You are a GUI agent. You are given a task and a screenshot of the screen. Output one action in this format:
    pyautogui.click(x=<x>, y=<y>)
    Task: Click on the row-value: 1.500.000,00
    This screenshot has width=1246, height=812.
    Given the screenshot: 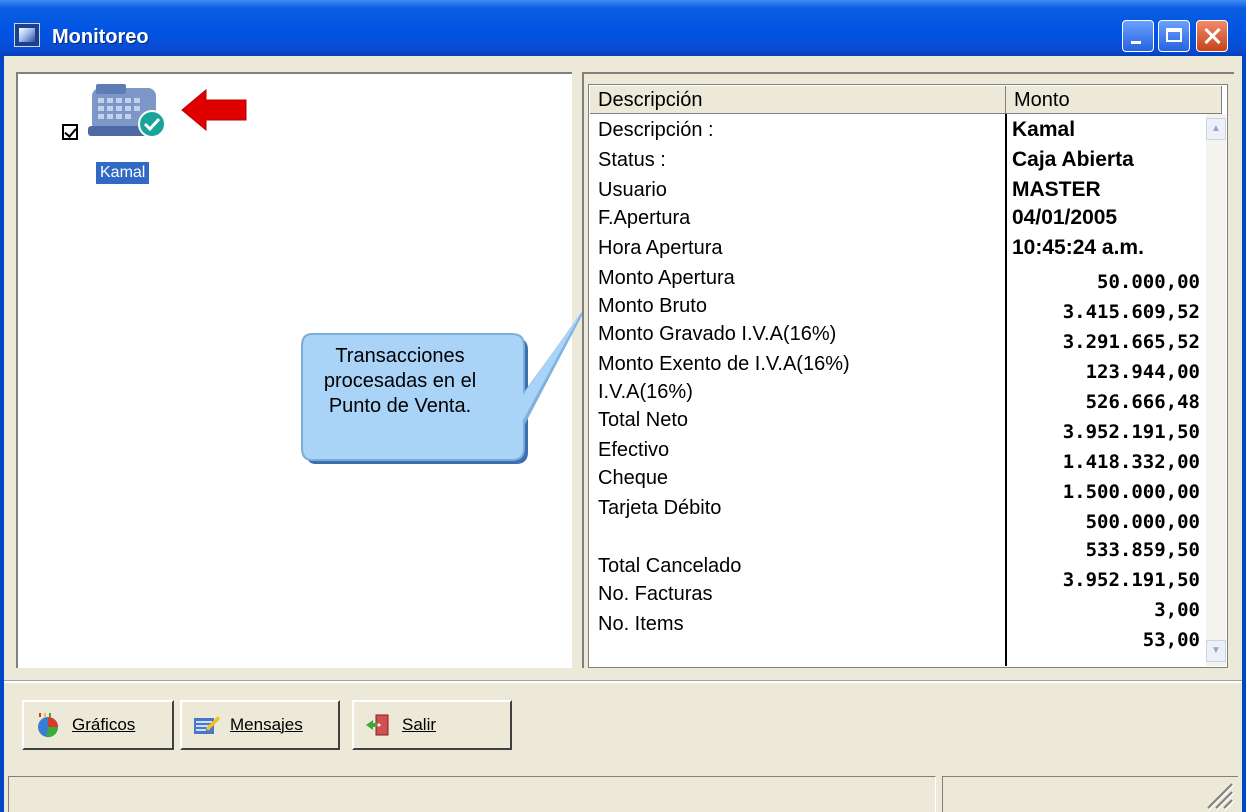 What is the action you would take?
    pyautogui.click(x=1131, y=492)
    